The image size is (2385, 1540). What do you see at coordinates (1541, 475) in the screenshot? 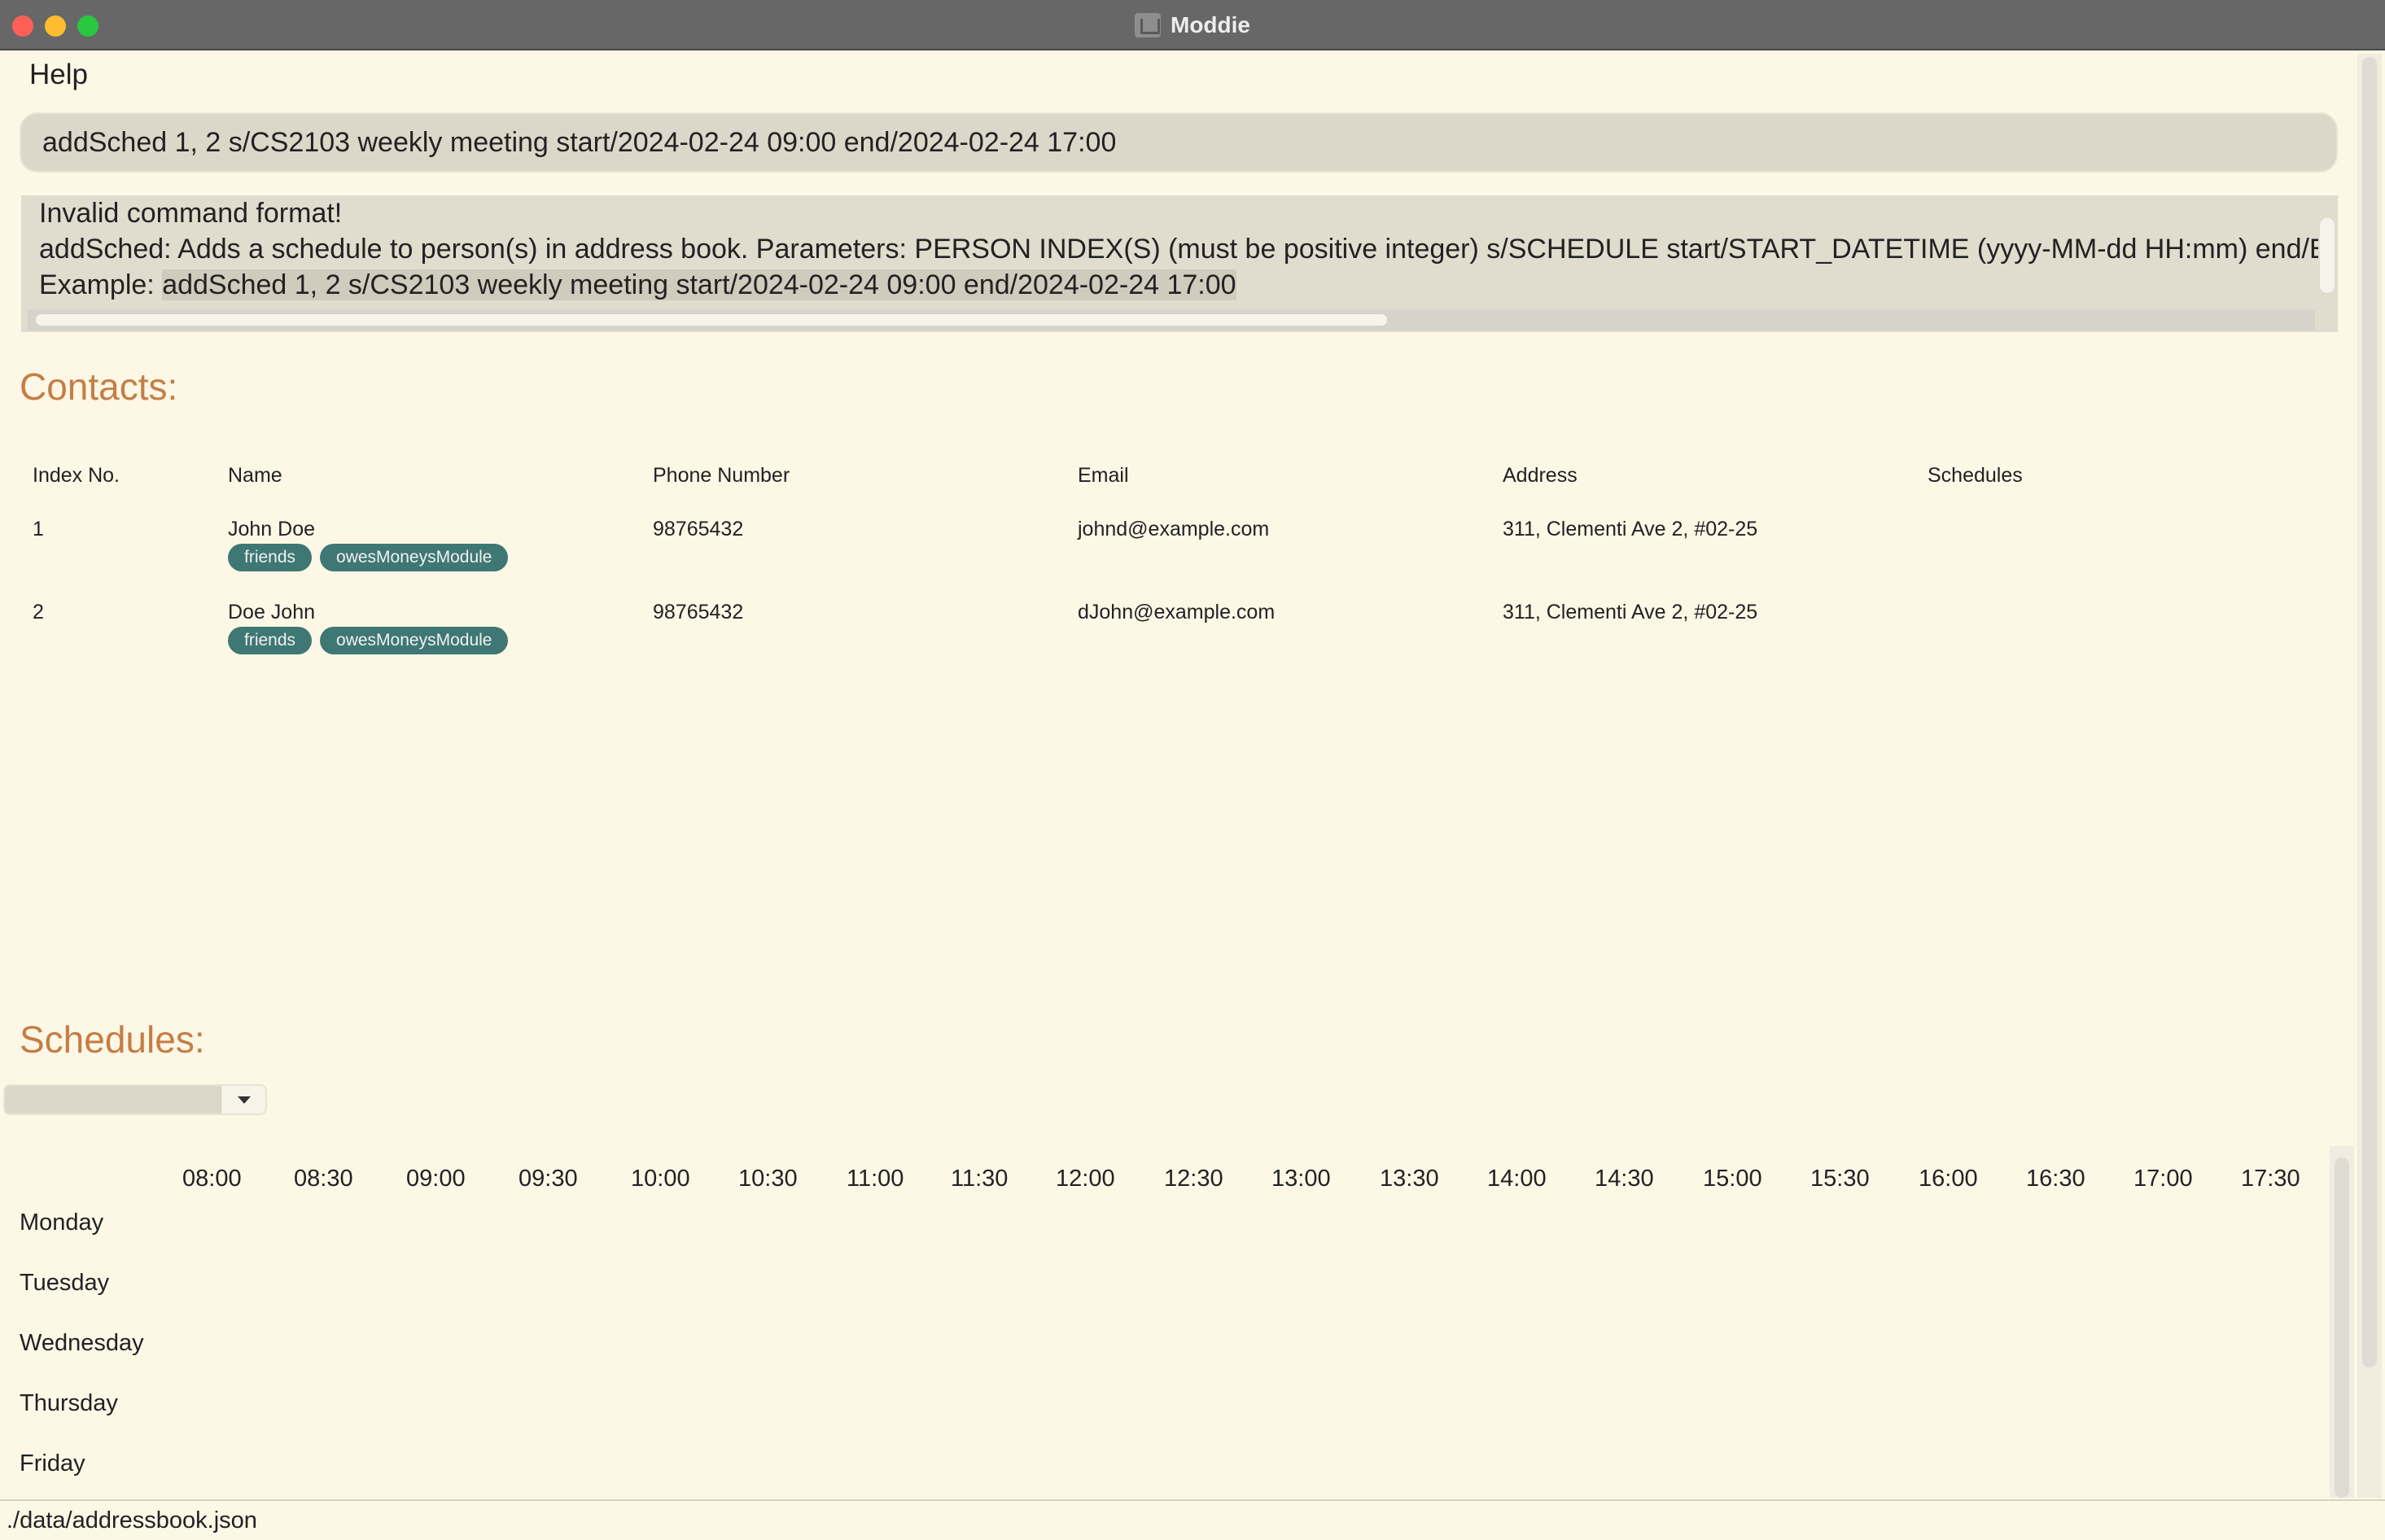
I see `header-address: Address` at bounding box center [1541, 475].